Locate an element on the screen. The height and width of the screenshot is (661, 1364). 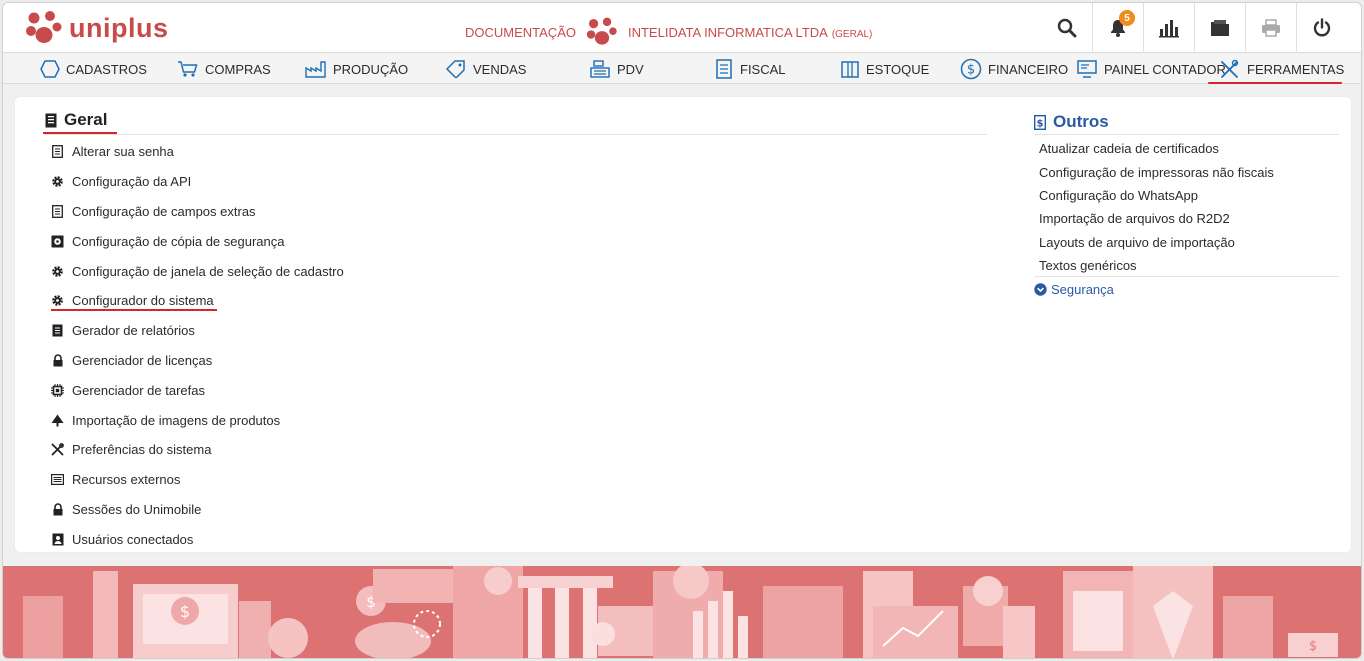
nav-item-painel-contador: PAINEL CONTADOR is located at coordinates (1151, 69).